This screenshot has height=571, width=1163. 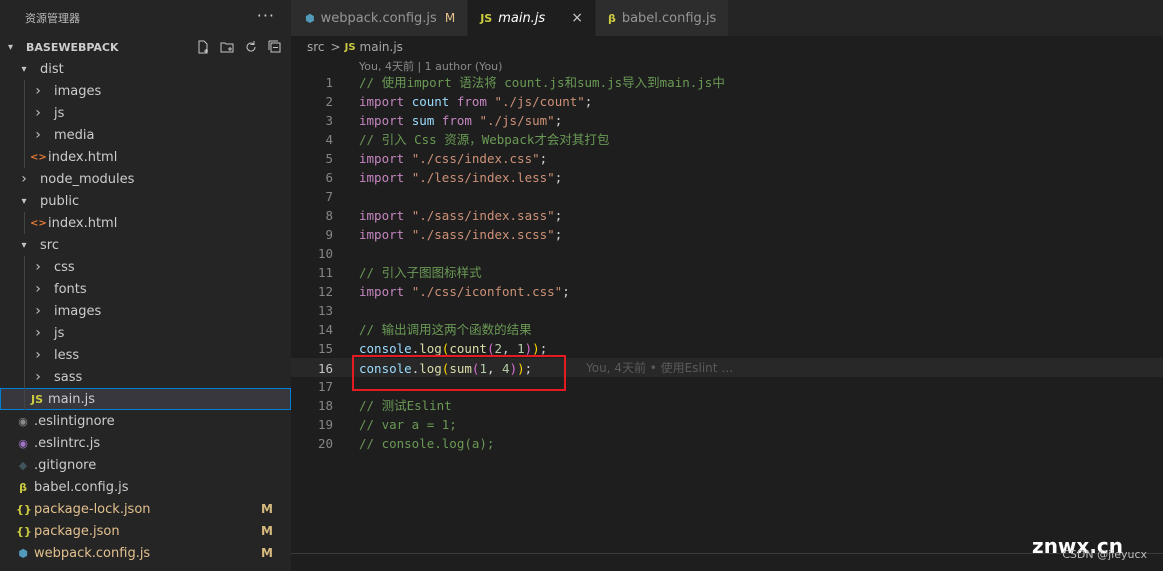 What do you see at coordinates (727, 47) in the screenshot?
I see `breadcrumb: src > JS main.js` at bounding box center [727, 47].